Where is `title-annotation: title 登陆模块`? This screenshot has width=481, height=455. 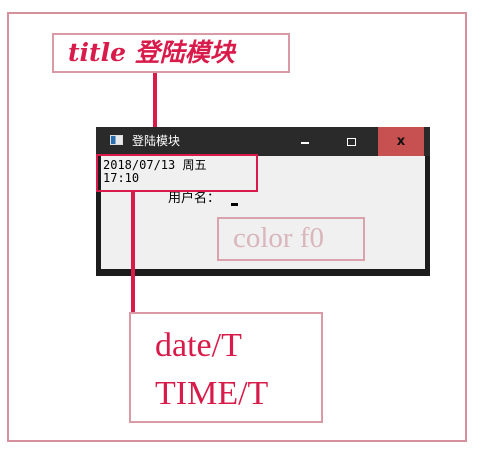
title-annotation: title 登陆模块 is located at coordinates (171, 53).